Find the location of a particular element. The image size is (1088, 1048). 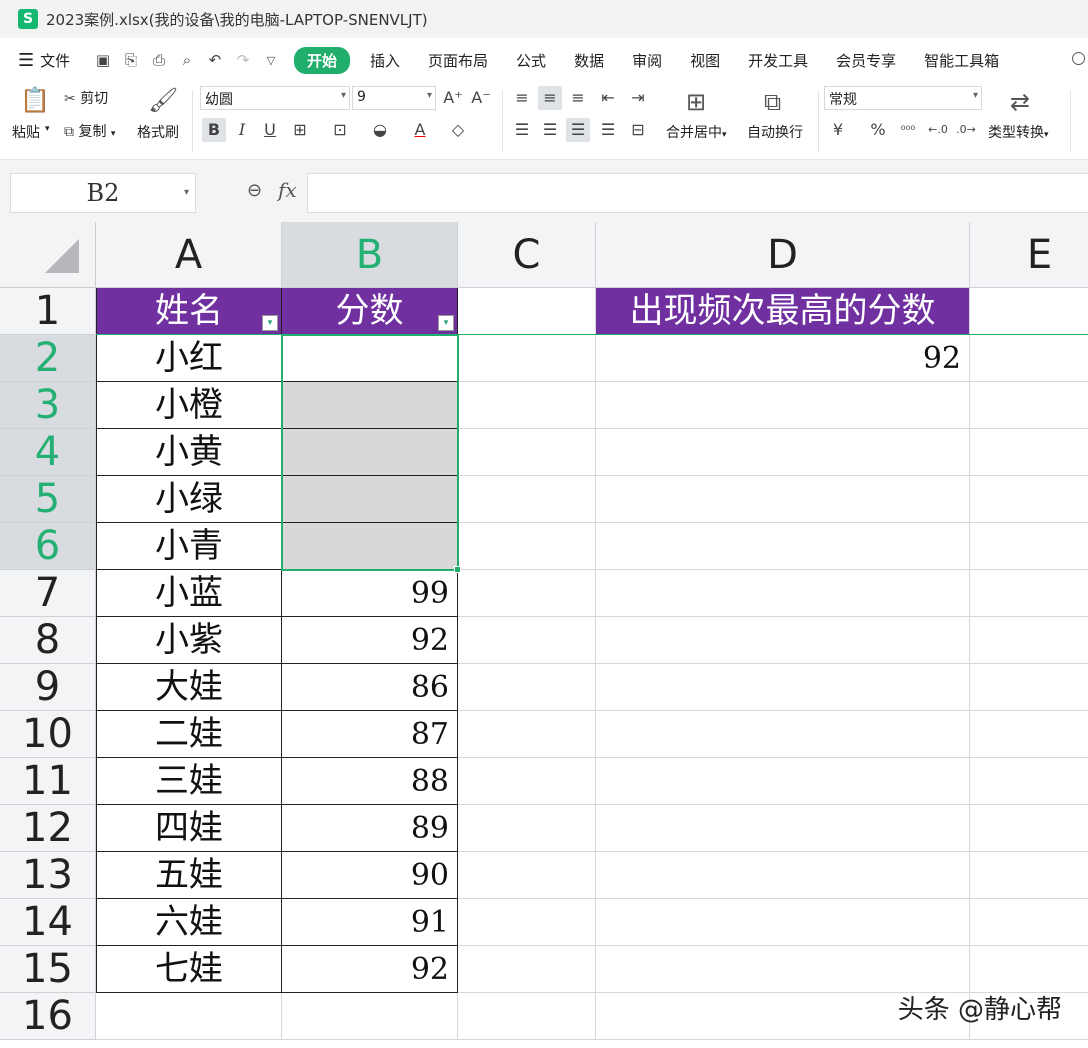

cell-score: 87 is located at coordinates (370, 734).